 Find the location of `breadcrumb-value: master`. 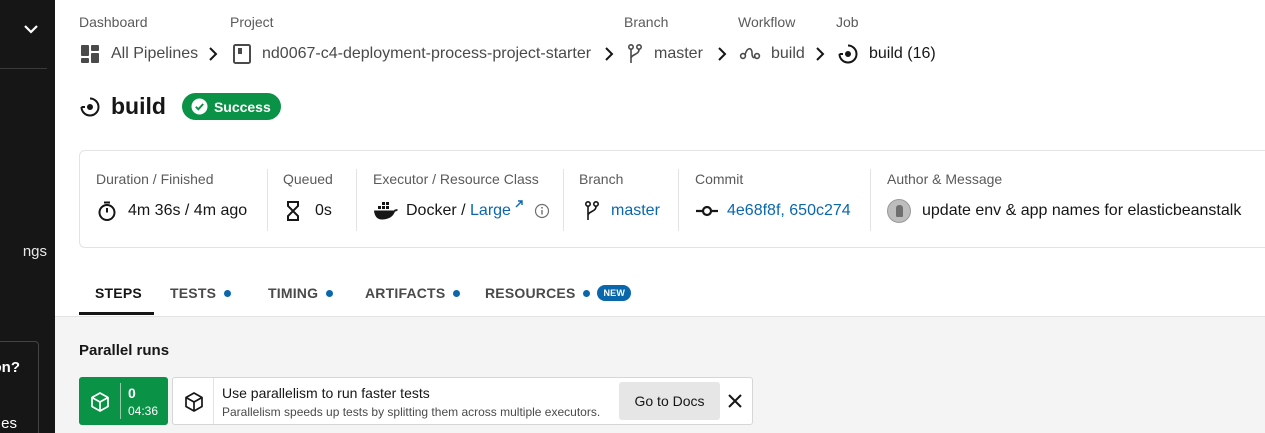

breadcrumb-value: master is located at coordinates (678, 53).